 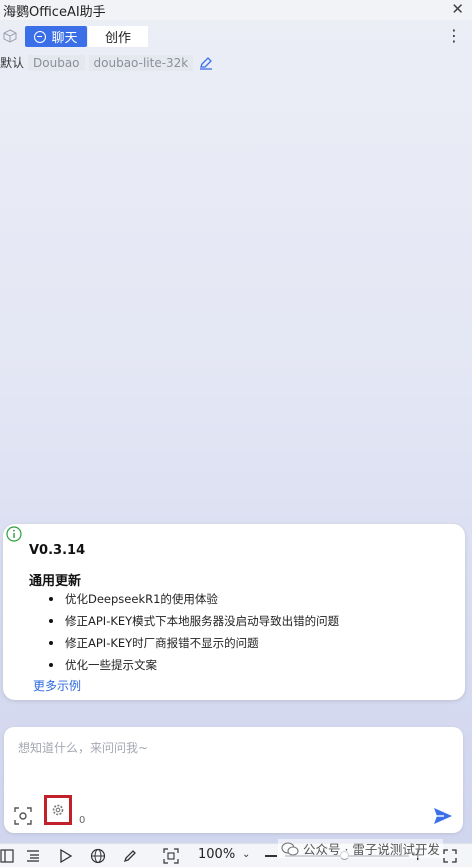 I want to click on play-icon, so click(x=66, y=856).